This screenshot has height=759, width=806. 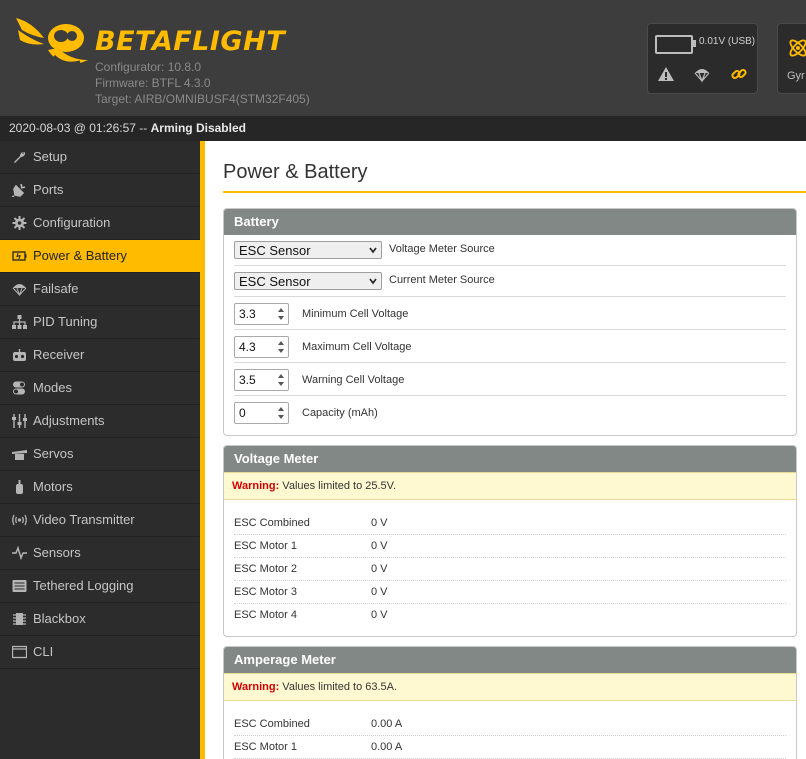 I want to click on parachute-icon, so click(x=19, y=290).